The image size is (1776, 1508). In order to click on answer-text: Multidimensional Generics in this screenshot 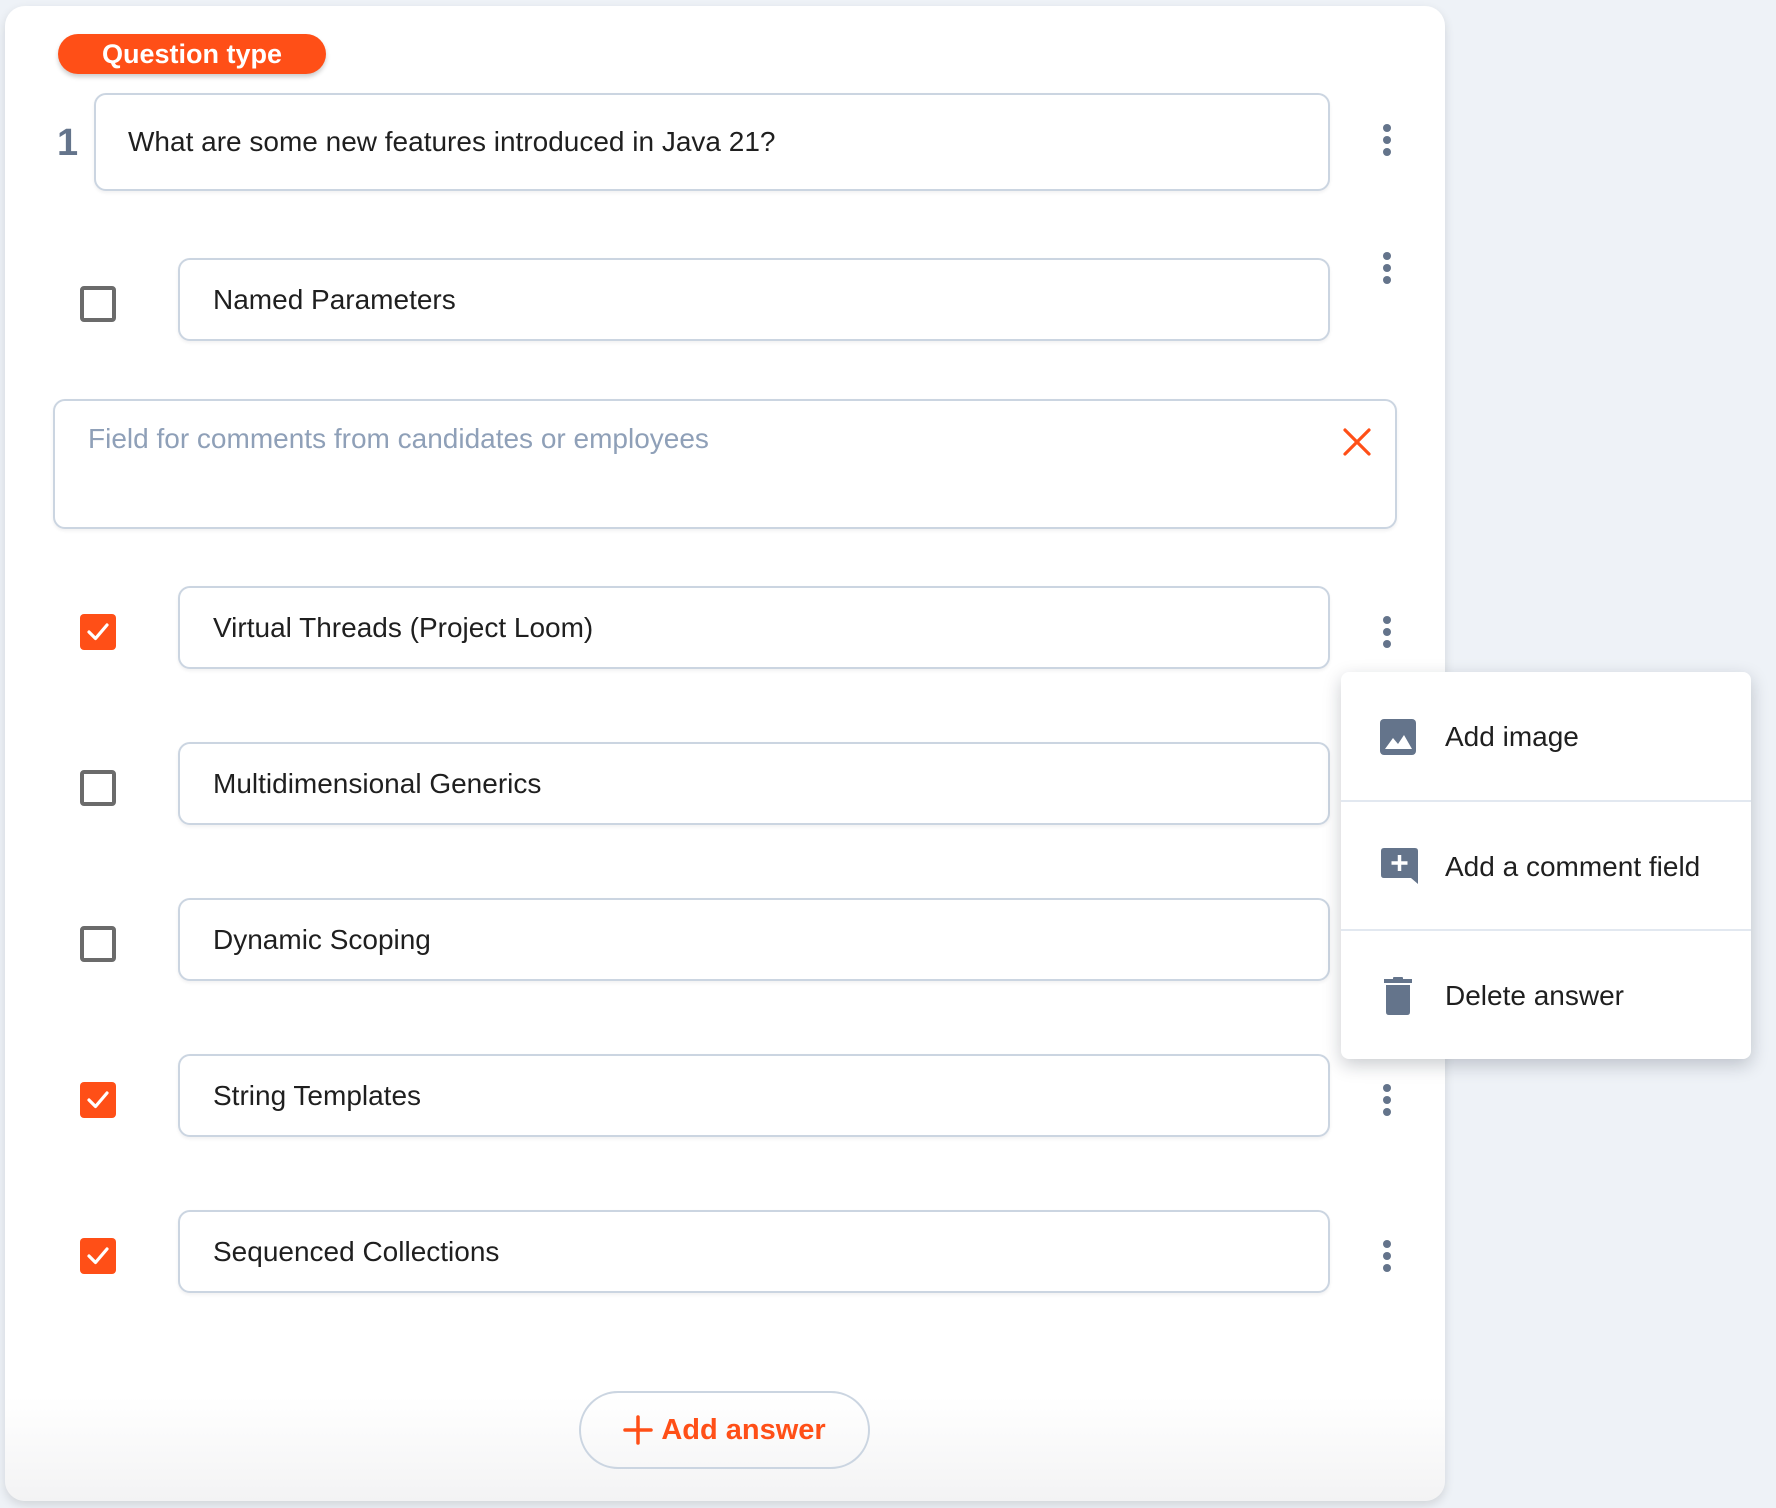, I will do `click(377, 783)`.